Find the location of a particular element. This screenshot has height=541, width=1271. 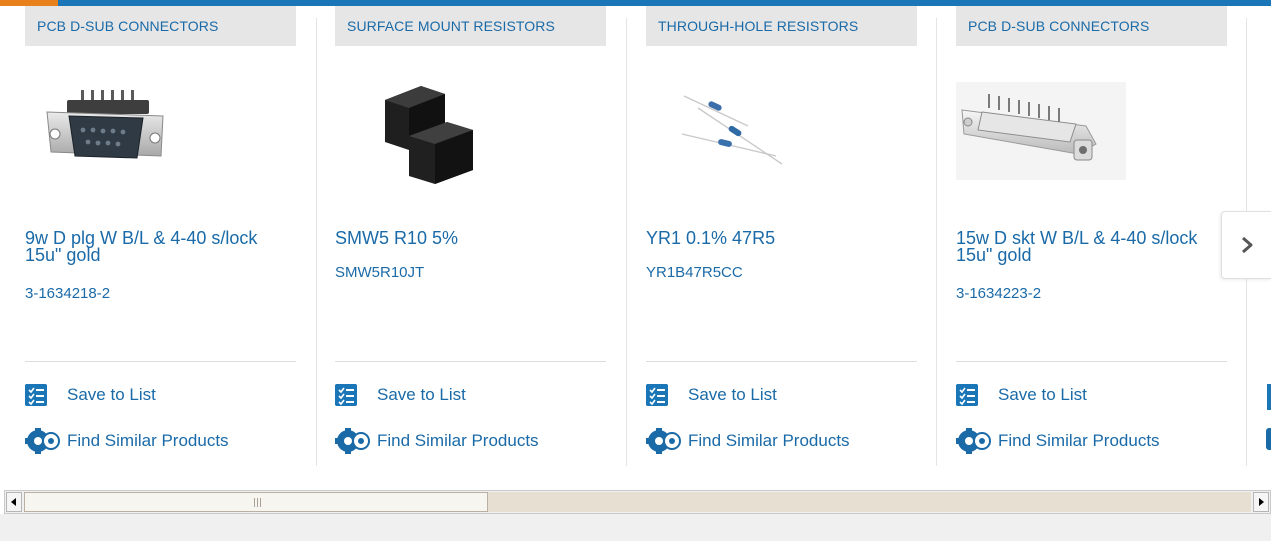

part-number: 3-1634218-2 is located at coordinates (67, 293).